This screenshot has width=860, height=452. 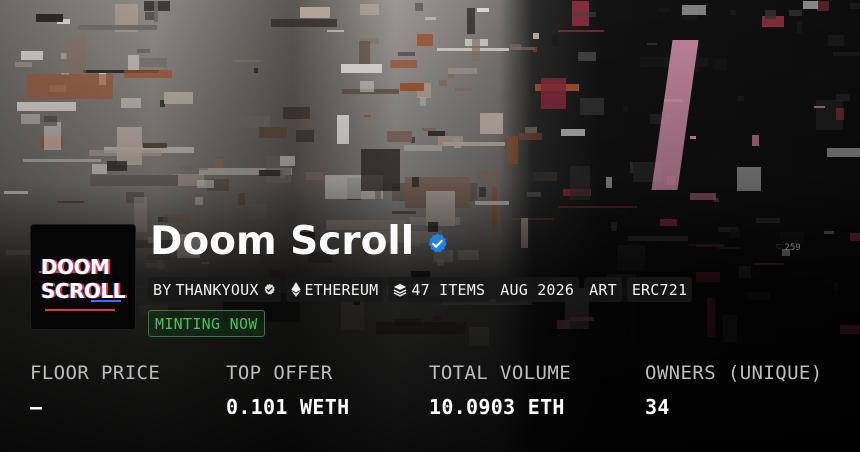 I want to click on stat-value: 0.101 WETH, so click(x=288, y=407).